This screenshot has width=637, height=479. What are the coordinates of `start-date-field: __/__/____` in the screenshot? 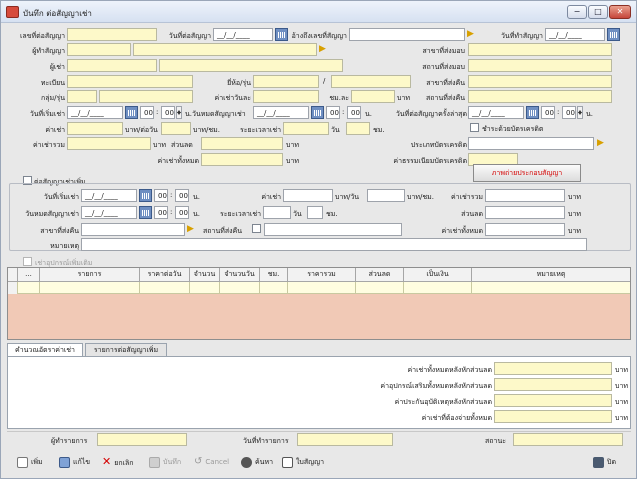 It's located at (95, 112).